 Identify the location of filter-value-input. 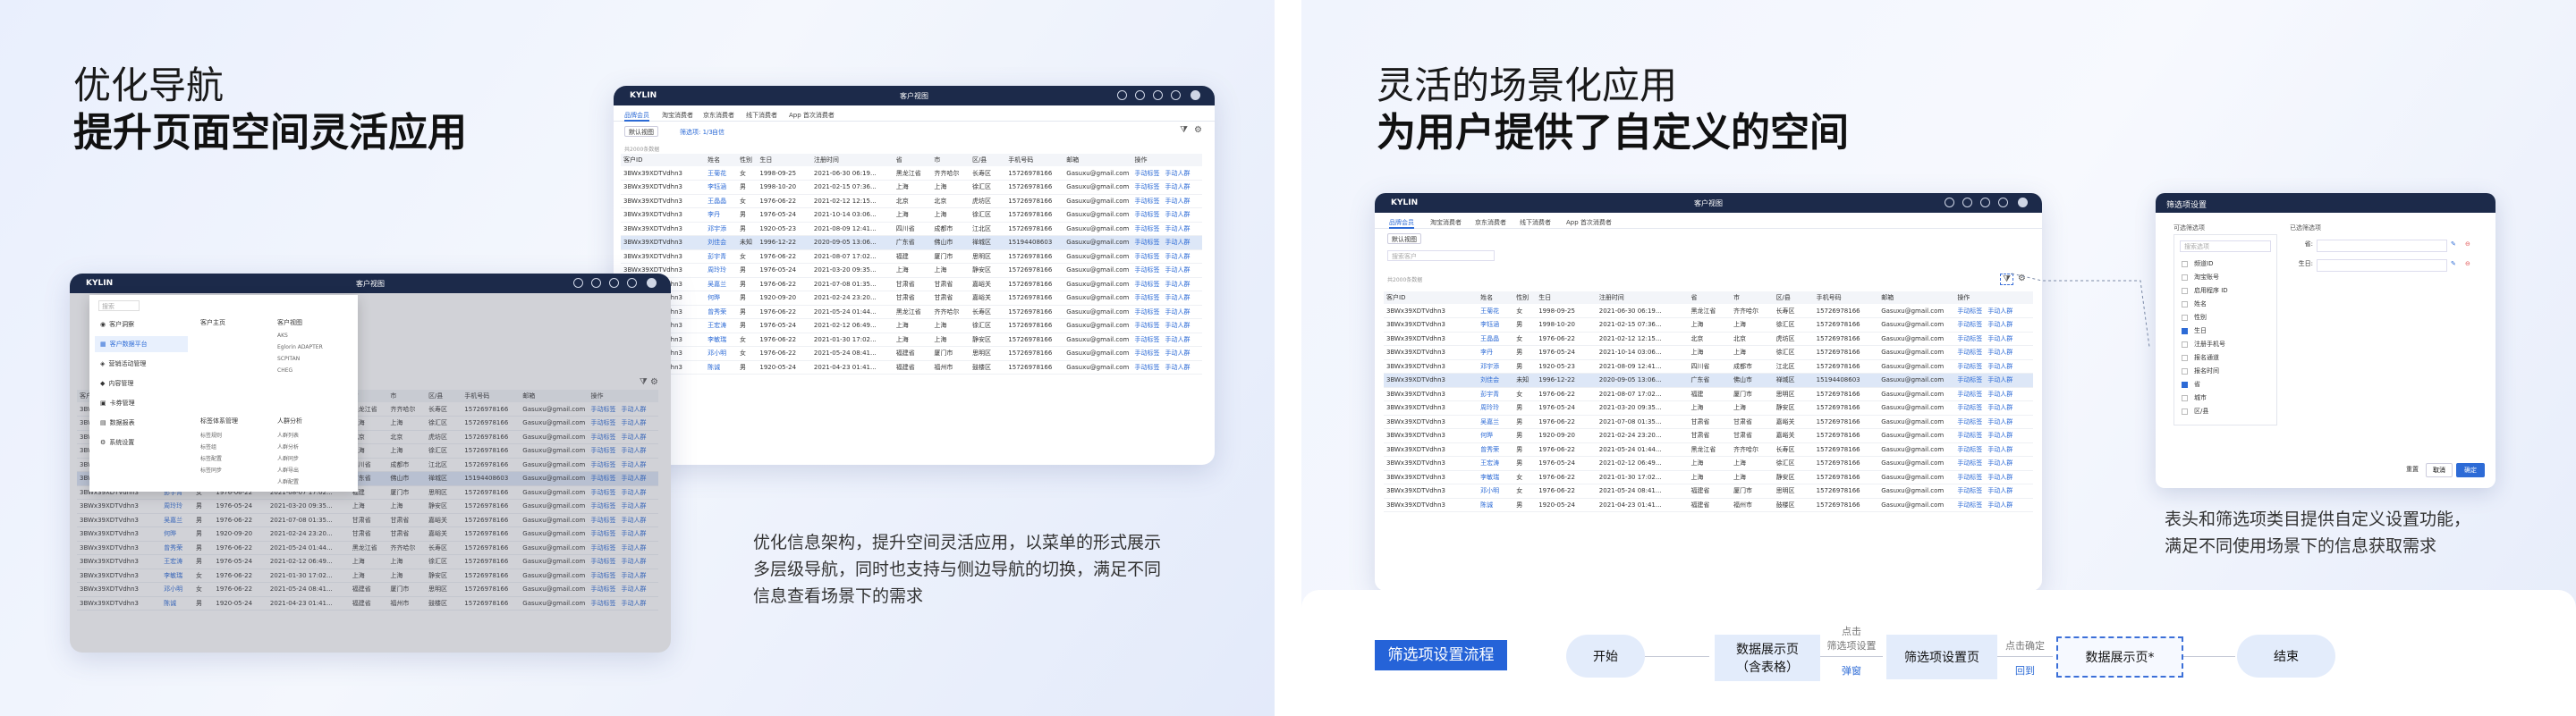
(2382, 265).